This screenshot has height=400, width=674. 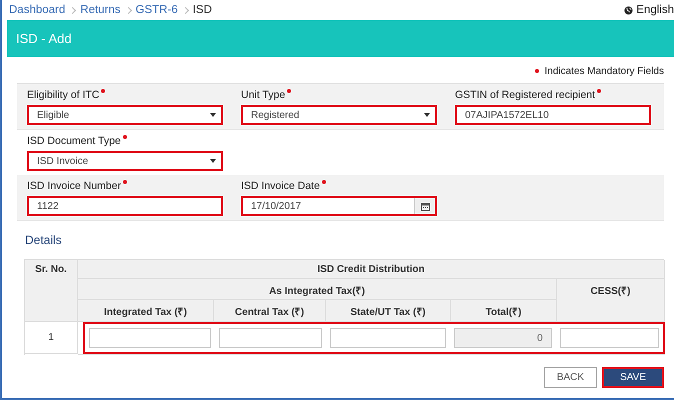 I want to click on mandatory-note: Indicates Mandatory Fields, so click(x=604, y=71).